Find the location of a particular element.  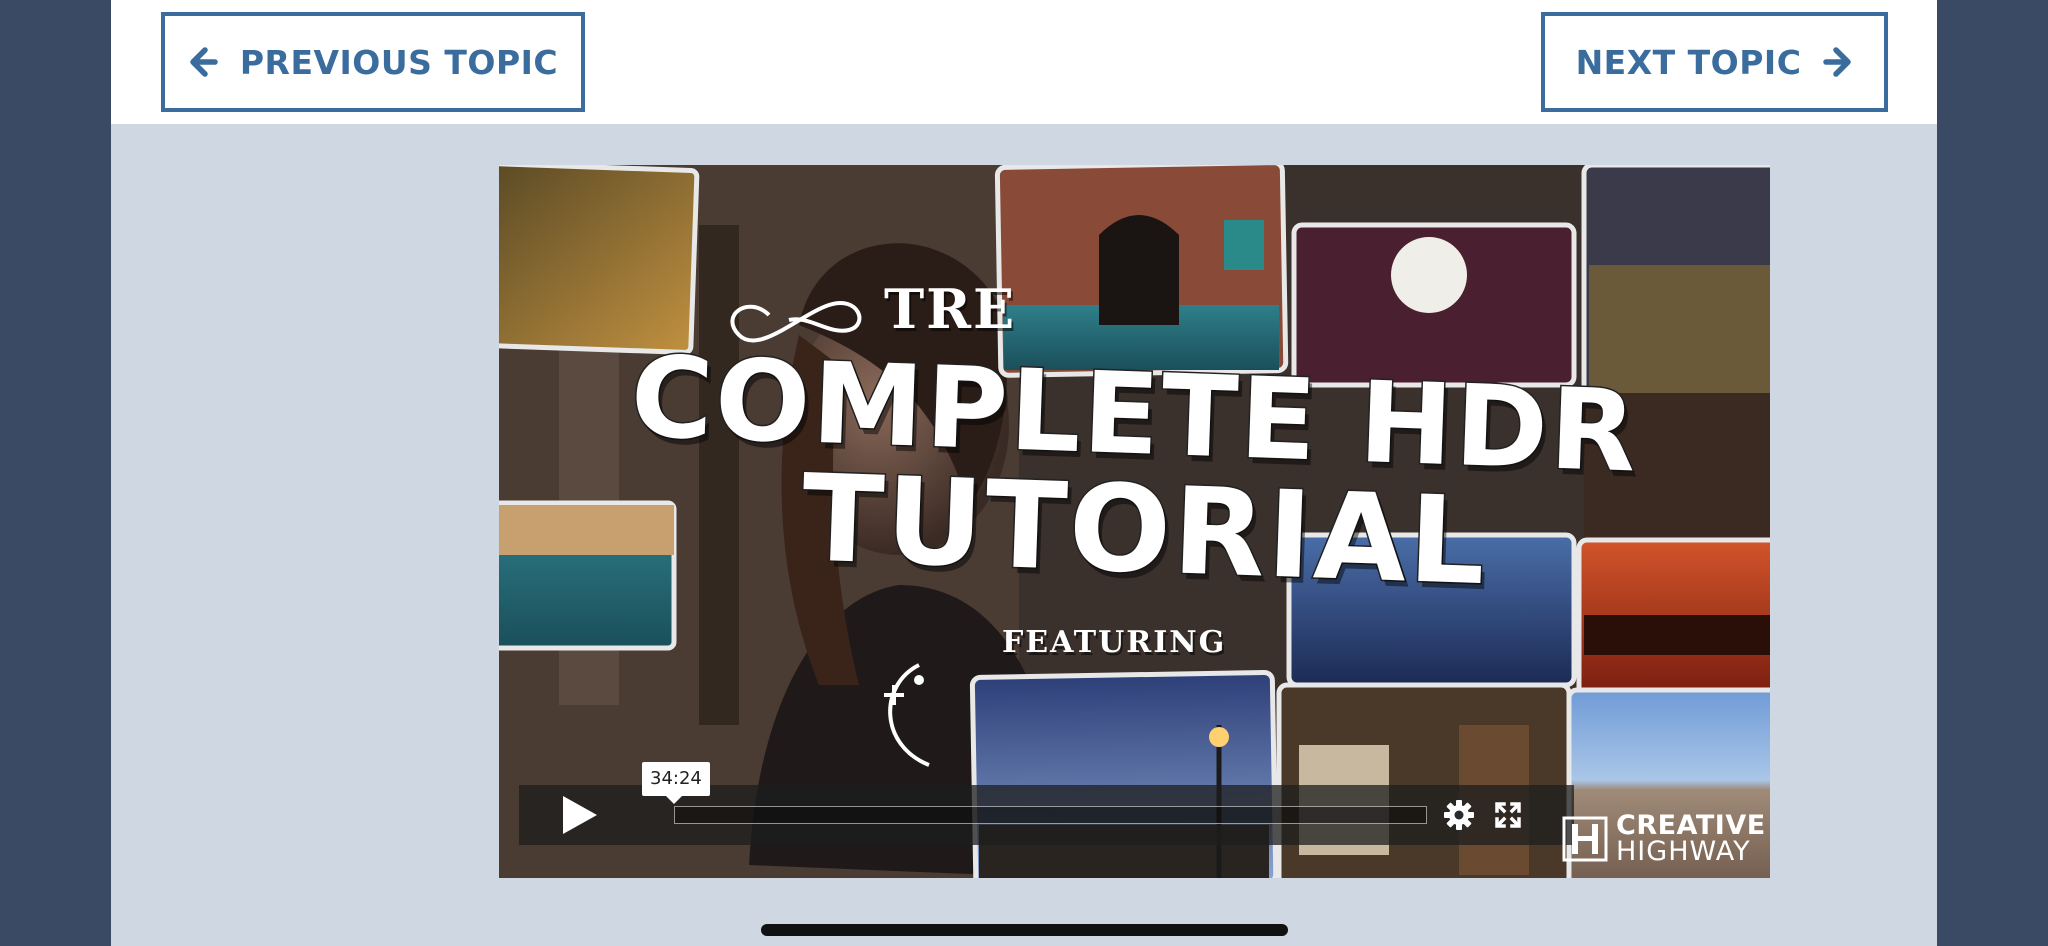

topic-navigation-bar: PREVIOUS TOPIC NEXT TOPIC is located at coordinates (1024, 62).